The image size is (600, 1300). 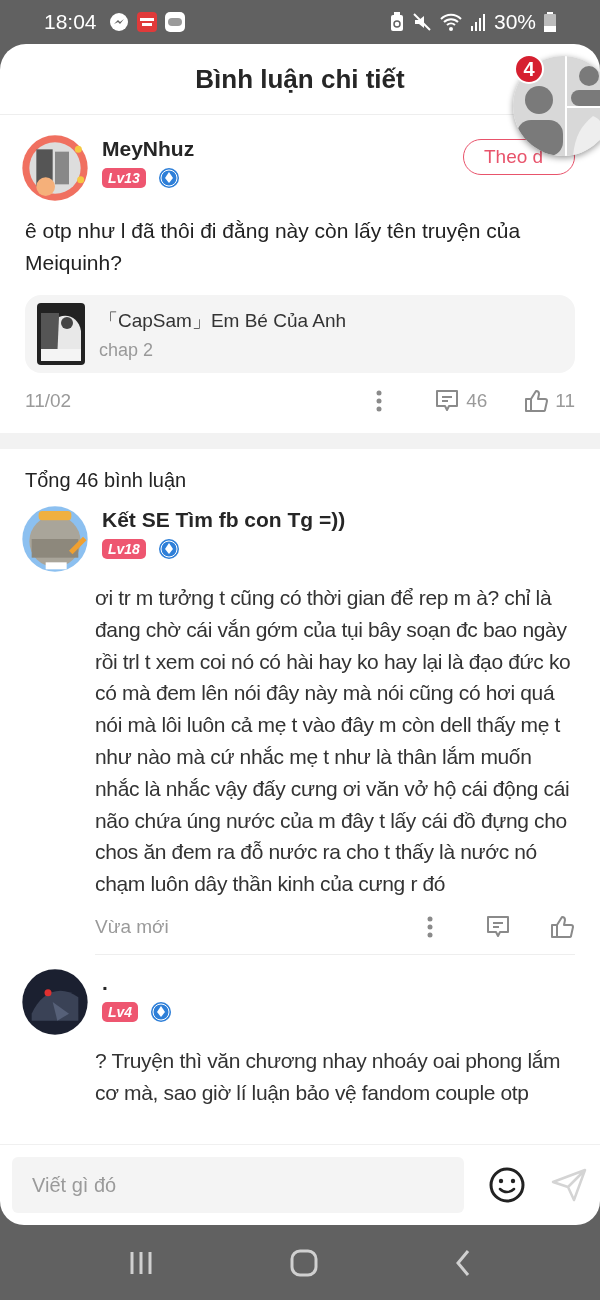 I want to click on comment-text: ê otp như l đã thôi đi đằng này còn lấy tên truyện của Meiquinh?, so click(x=273, y=247).